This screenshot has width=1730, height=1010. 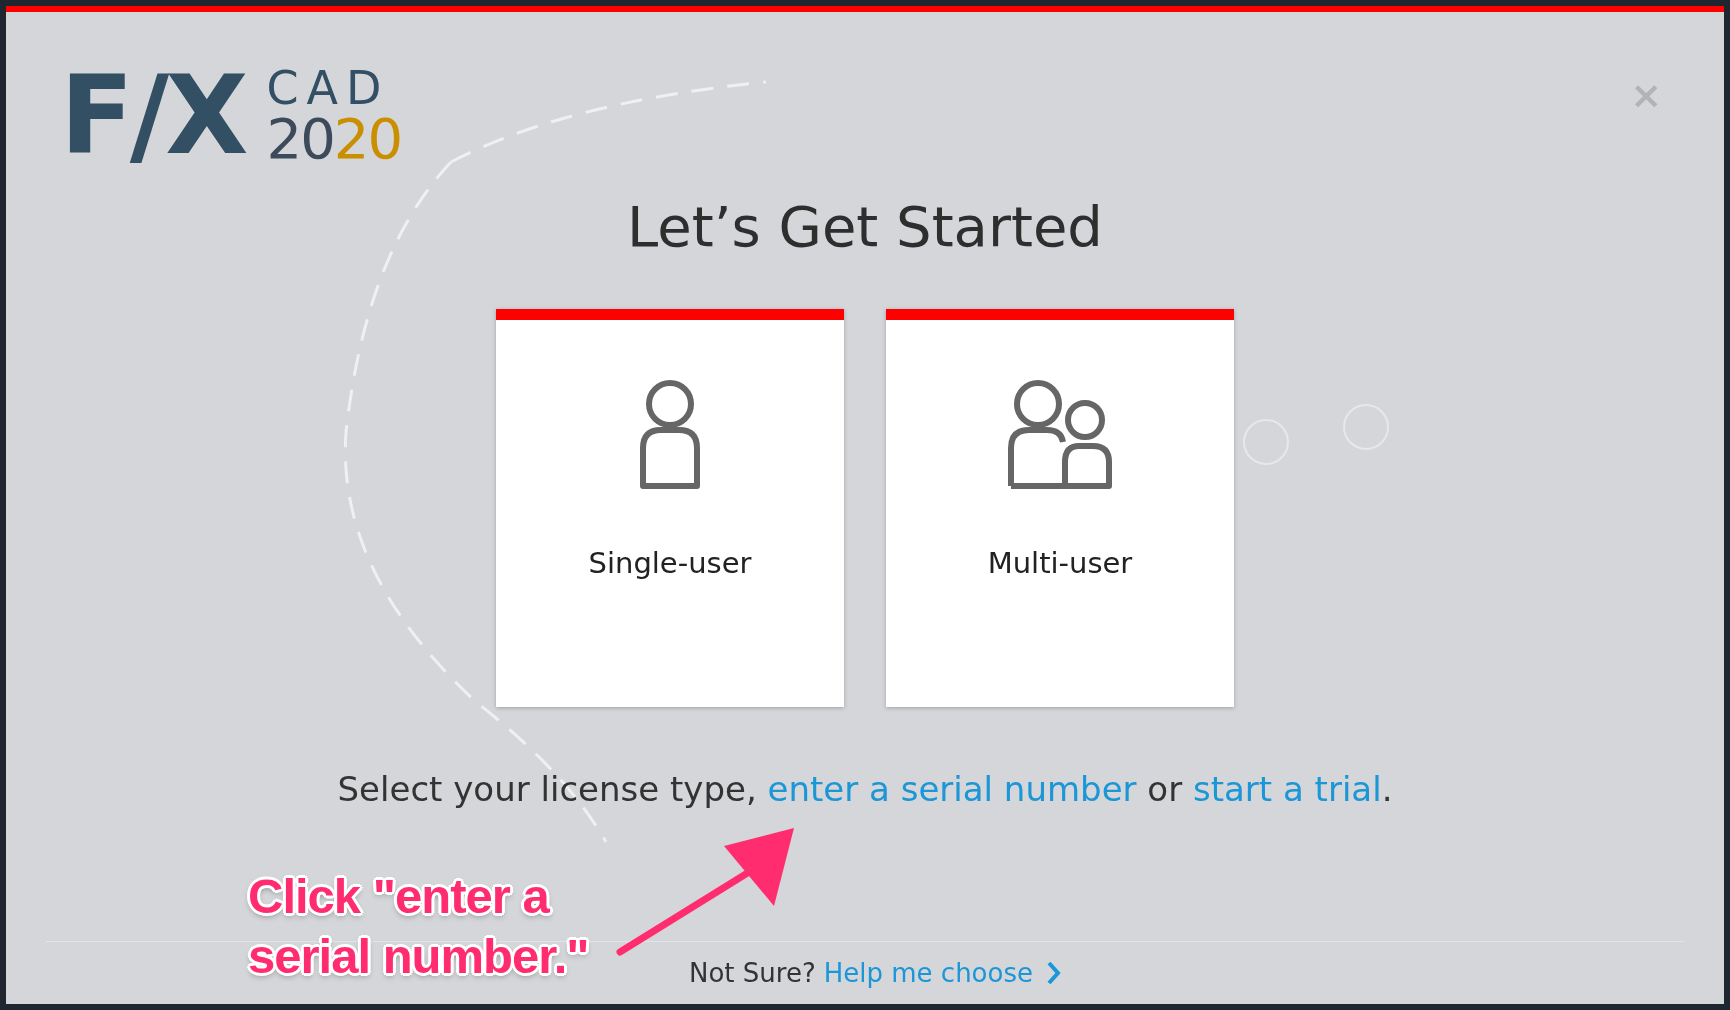 I want to click on person-icon, so click(x=670, y=434).